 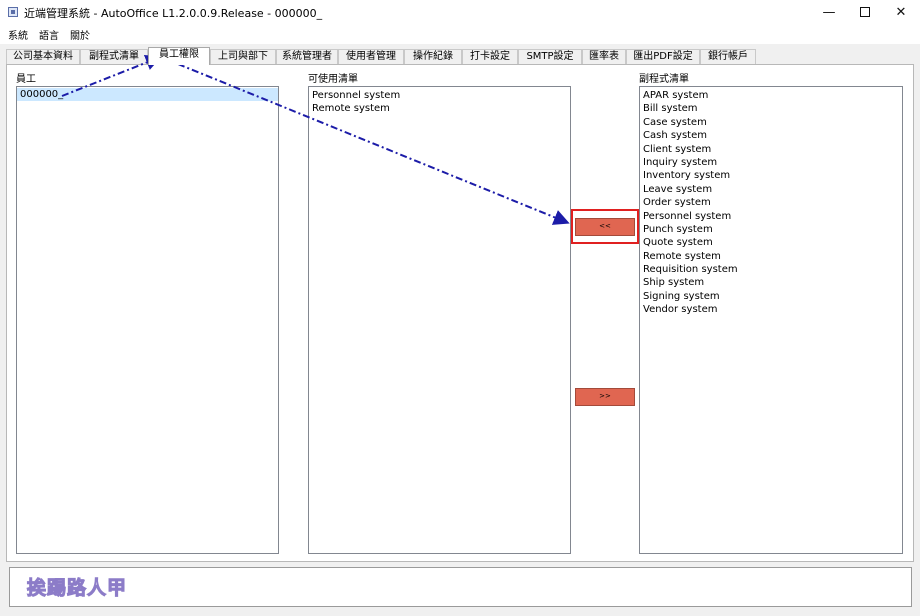 I want to click on watermark-logo: 挨踢路人甲, so click(x=77, y=588).